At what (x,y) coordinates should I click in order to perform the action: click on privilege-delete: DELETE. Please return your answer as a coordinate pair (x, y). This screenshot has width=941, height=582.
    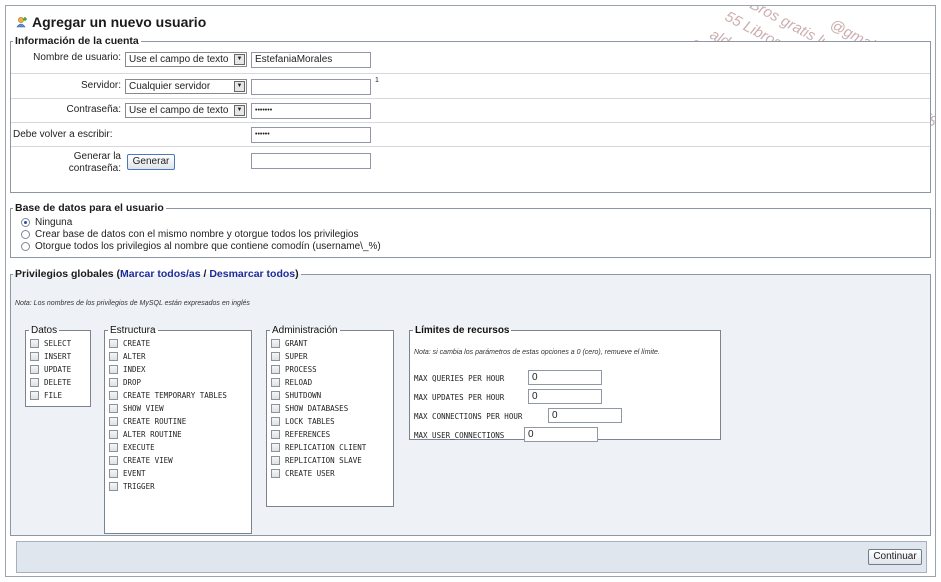
    Looking at the image, I should click on (50, 382).